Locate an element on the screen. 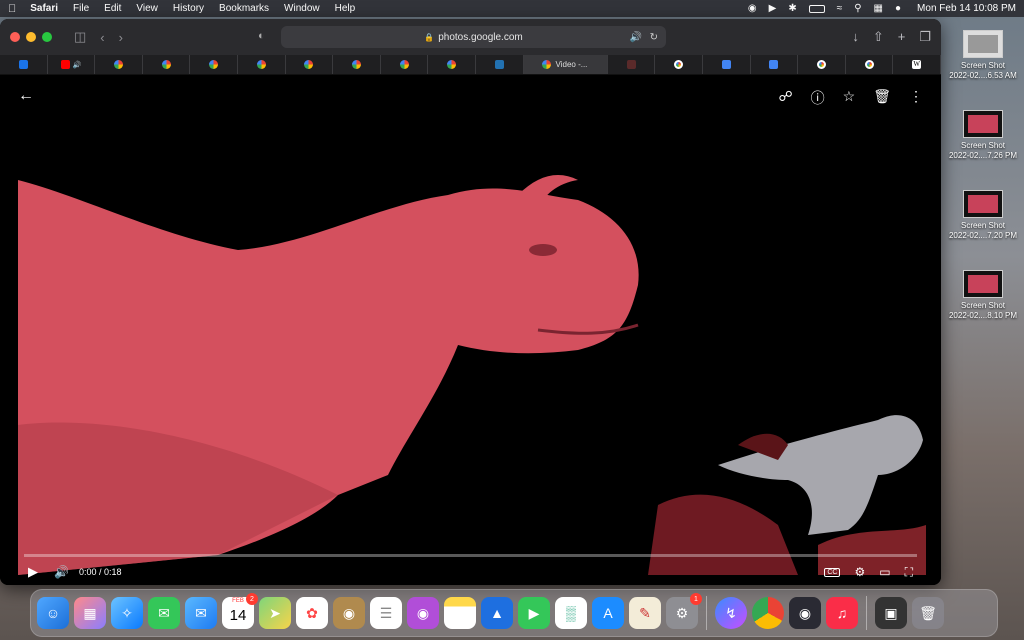 The image size is (1024, 640). tab-overview-icon: ❐ is located at coordinates (925, 37).